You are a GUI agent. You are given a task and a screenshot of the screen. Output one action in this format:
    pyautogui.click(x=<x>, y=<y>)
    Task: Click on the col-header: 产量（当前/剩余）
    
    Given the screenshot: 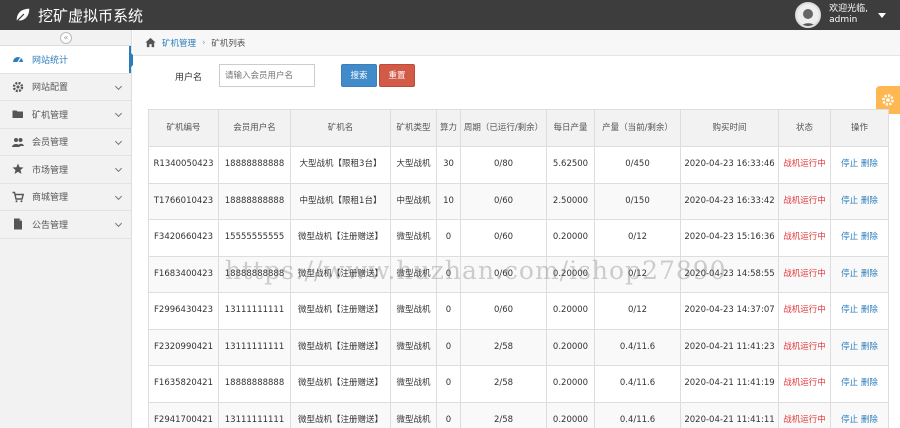 What is the action you would take?
    pyautogui.click(x=637, y=128)
    